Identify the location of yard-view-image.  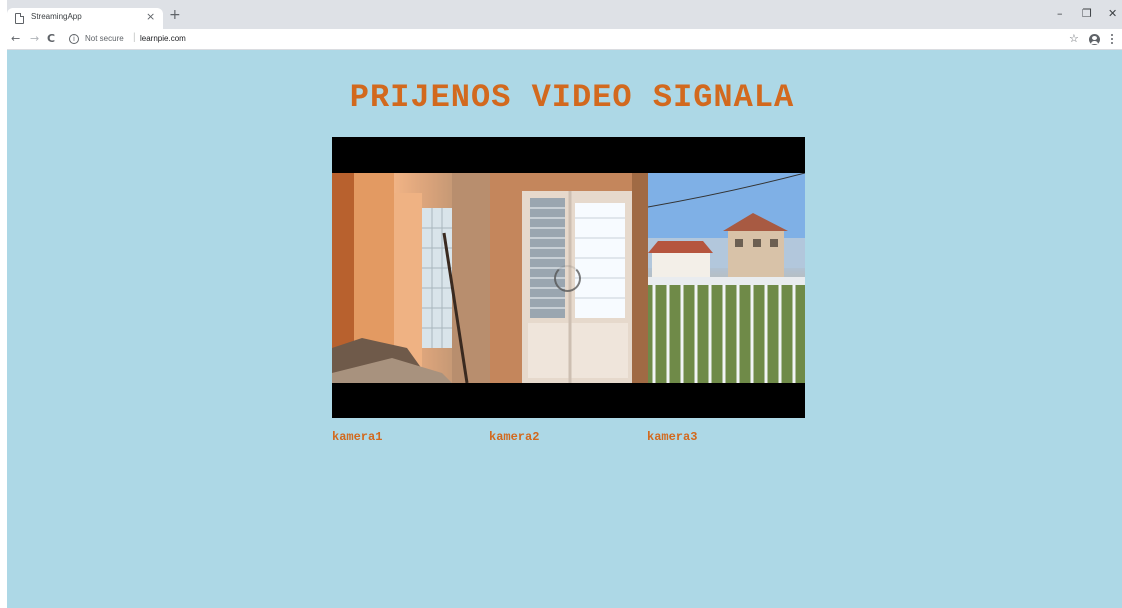
(726, 278).